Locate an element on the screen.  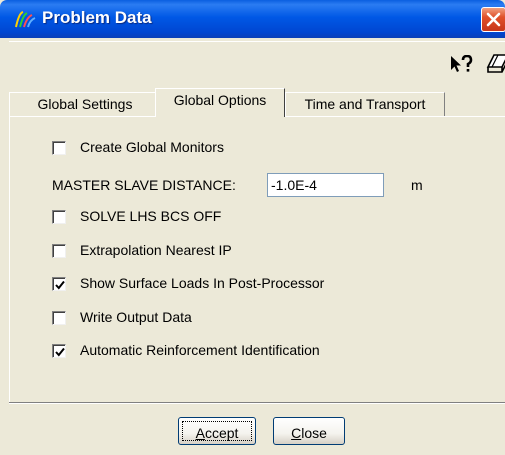
button-bar-divider is located at coordinates (257, 403).